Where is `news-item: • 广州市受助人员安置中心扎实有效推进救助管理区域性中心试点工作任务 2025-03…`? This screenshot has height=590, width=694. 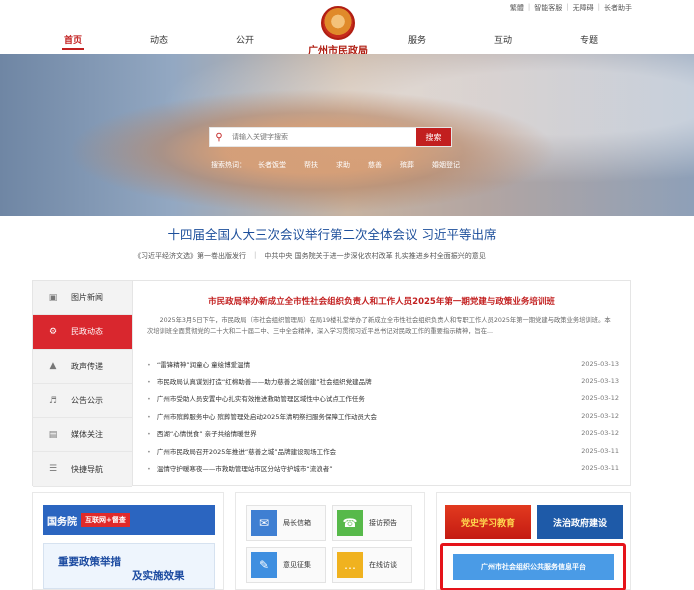
news-item: • 广州市受助人员安置中心扎实有效推进救助管理区域性中心试点工作任务 2025-03… is located at coordinates (382, 398).